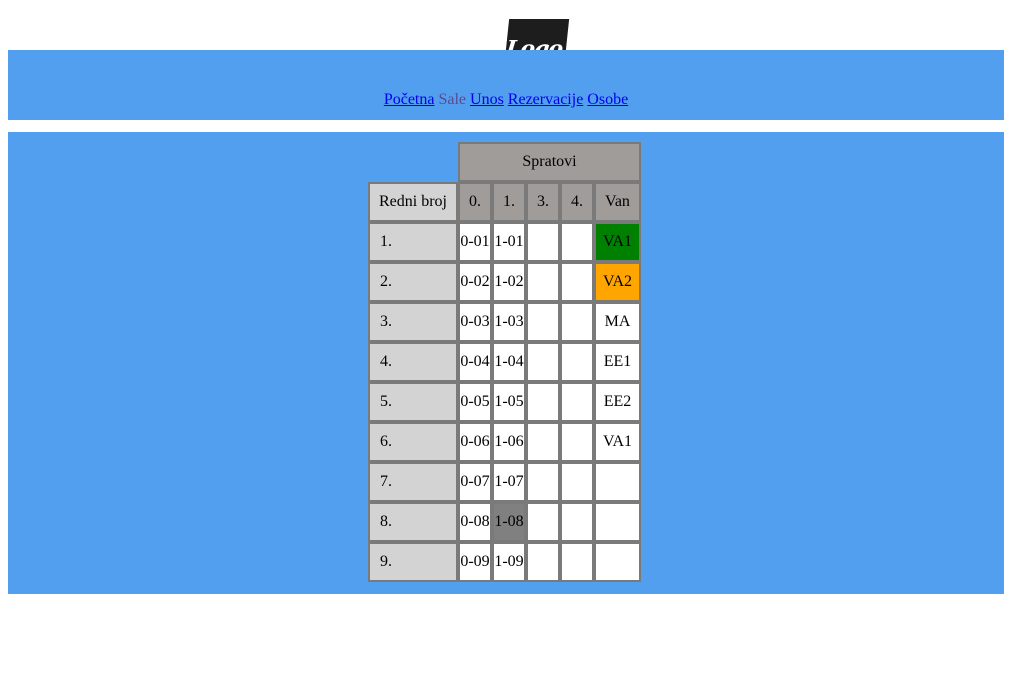 This screenshot has height=687, width=1012. I want to click on row-number-cell: 7., so click(413, 482).